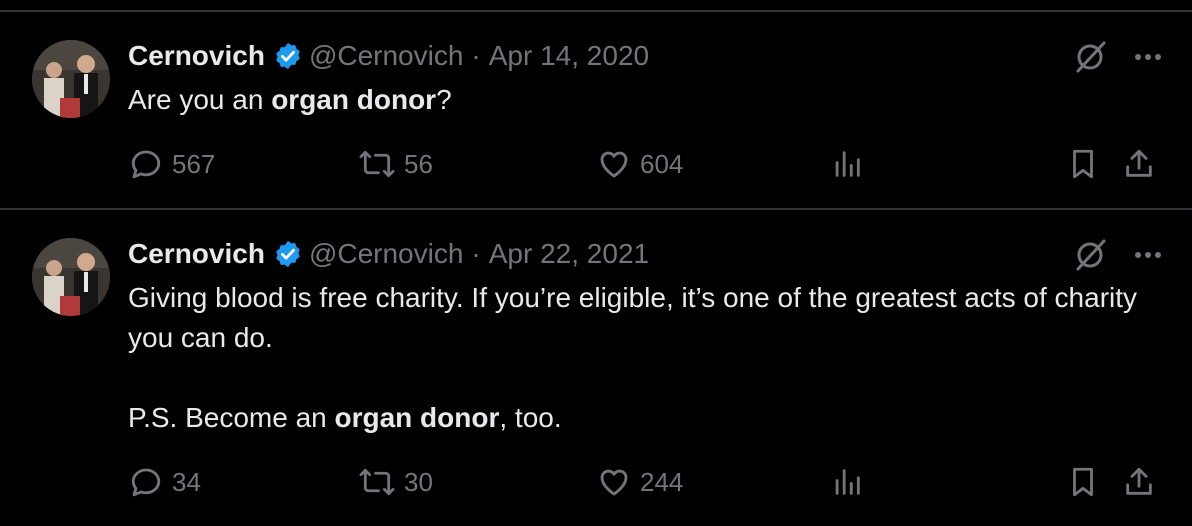 The width and height of the screenshot is (1192, 526). Describe the element at coordinates (662, 164) in the screenshot. I see `like-count: 604` at that location.